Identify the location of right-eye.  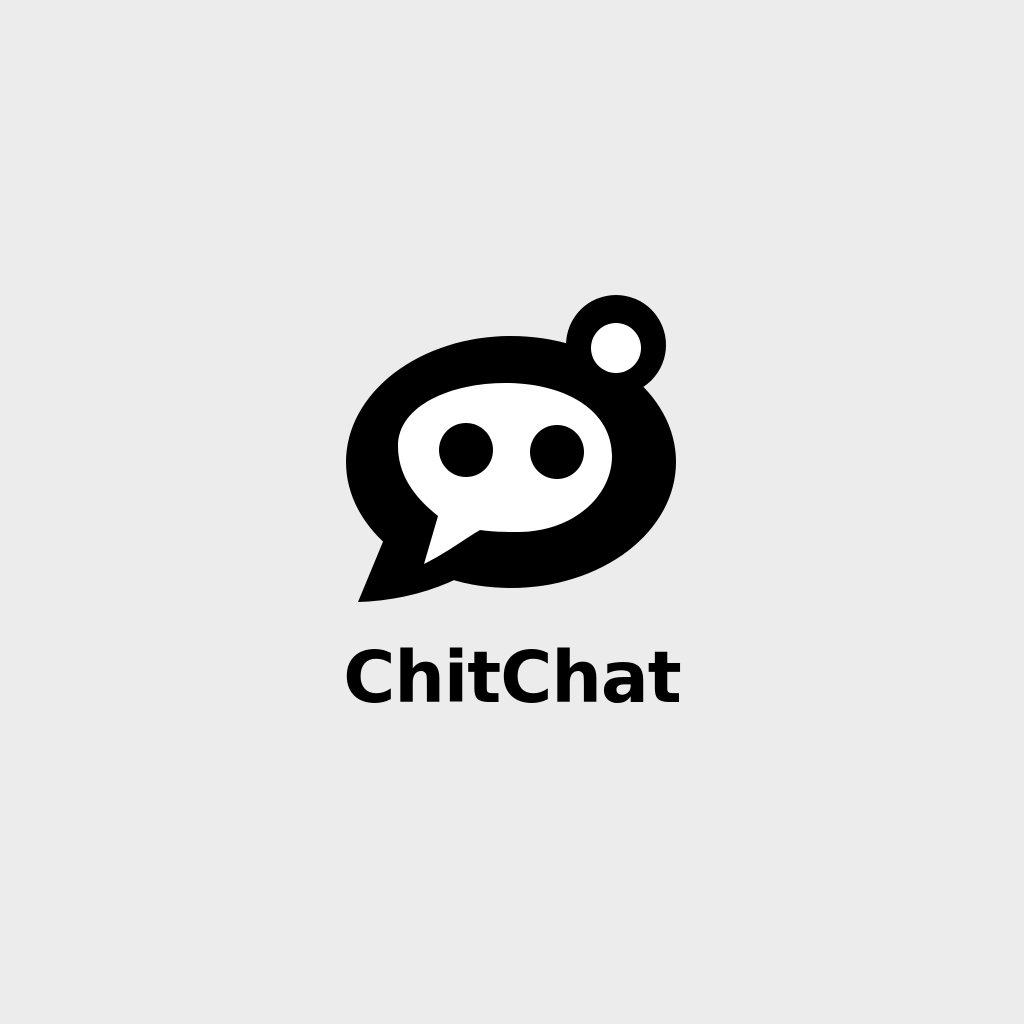
(557, 452).